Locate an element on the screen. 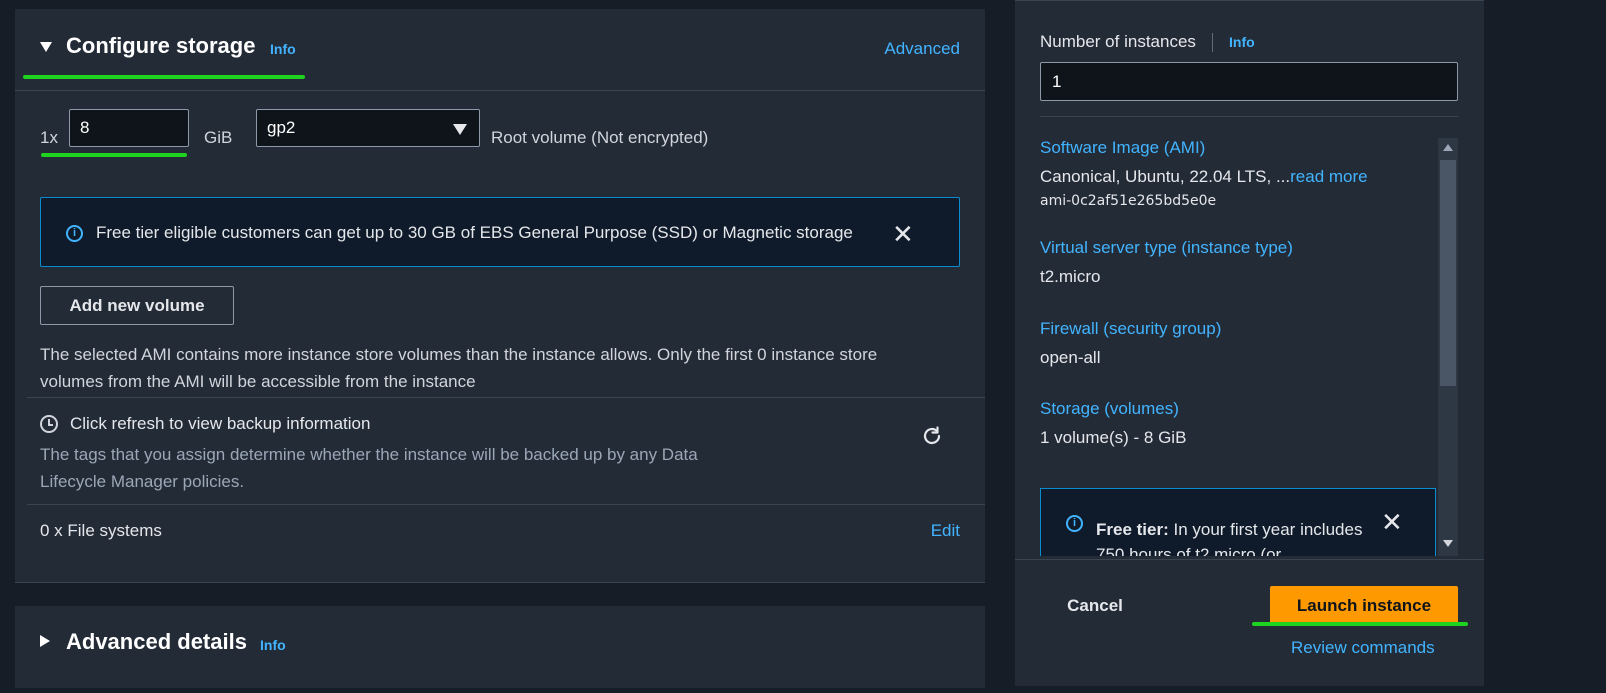  volume-quantity-label: 1x is located at coordinates (49, 137).